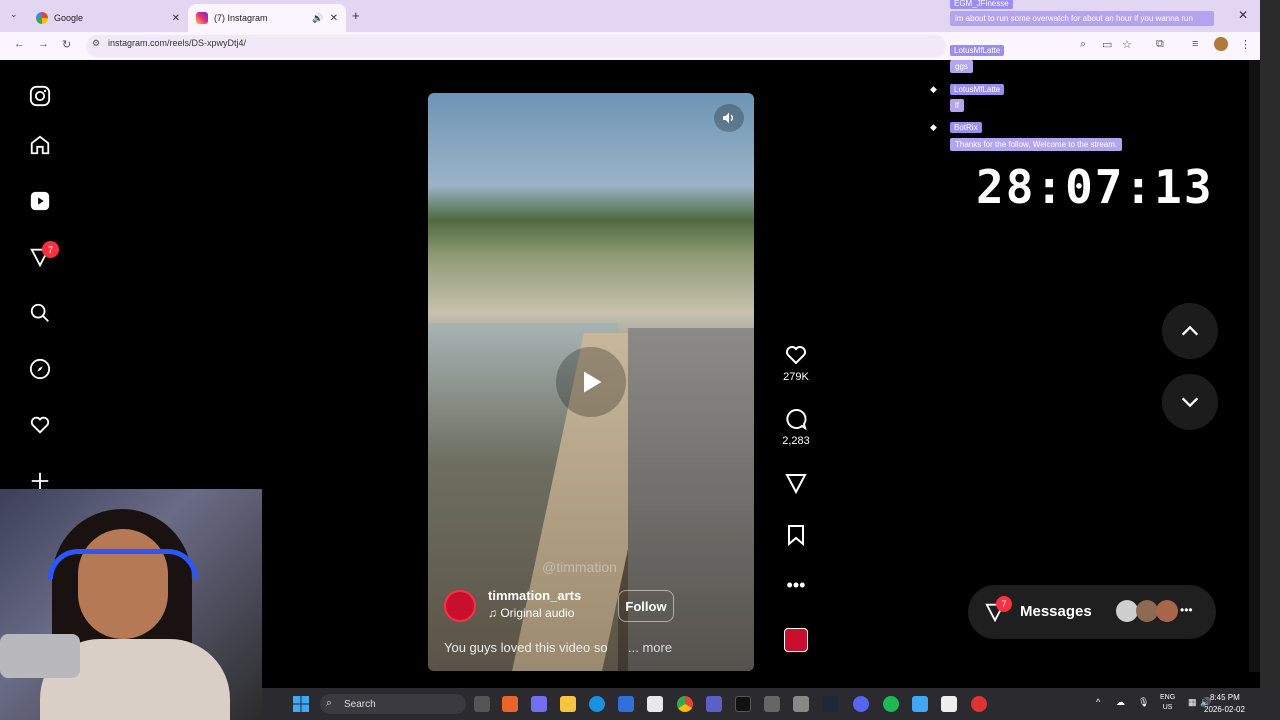  I want to click on tab-label: (7) Instagram, so click(241, 18).